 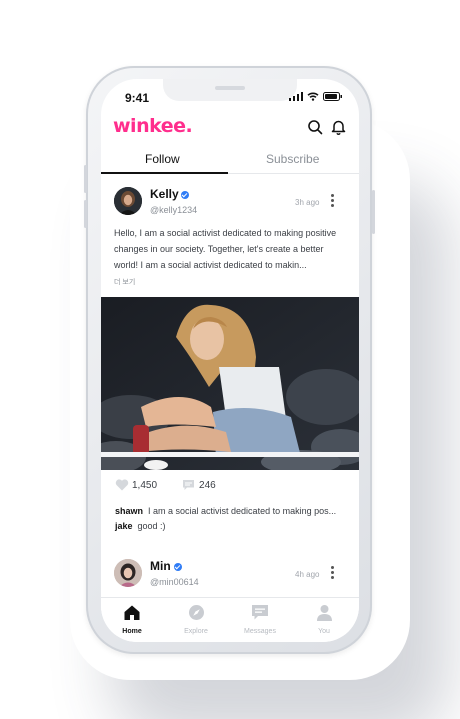 What do you see at coordinates (145, 485) in the screenshot?
I see `likes-count: 1,450` at bounding box center [145, 485].